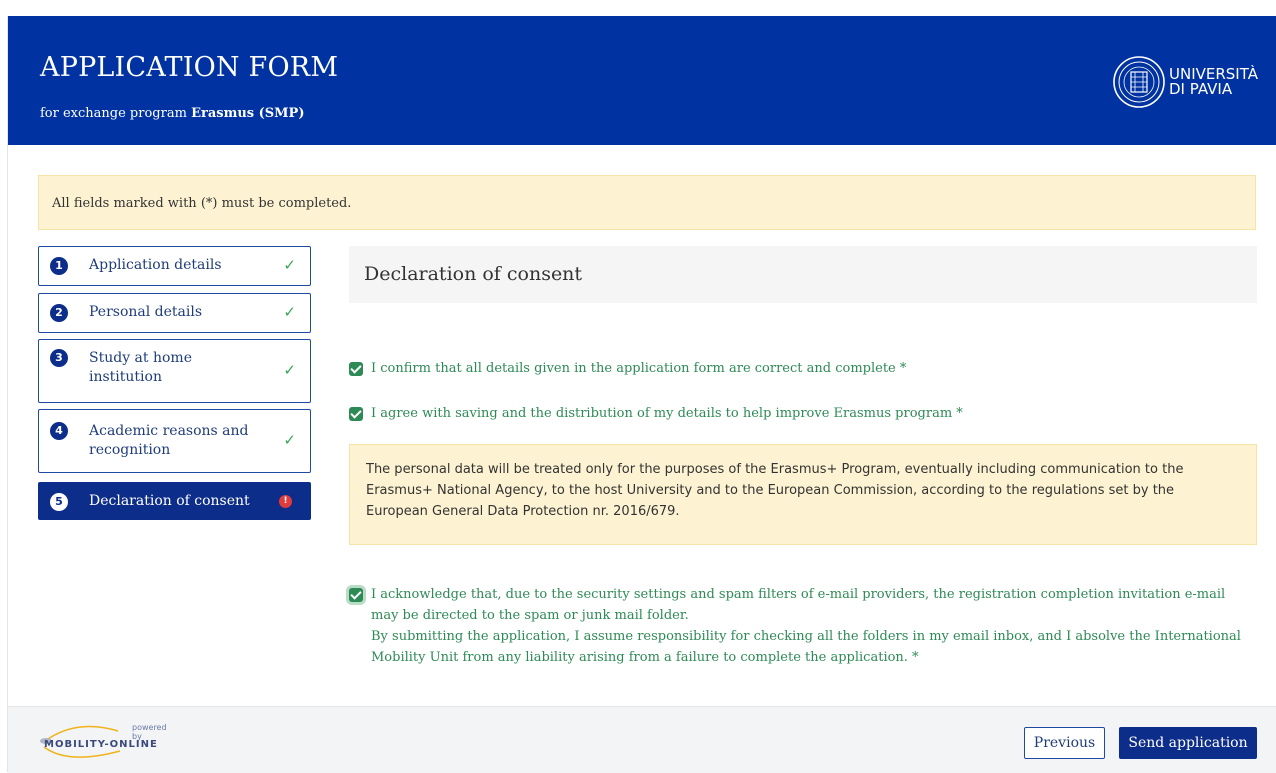 This screenshot has width=1276, height=773. I want to click on step-study-at-home: 3 Study at home institution ✓, so click(174, 371).